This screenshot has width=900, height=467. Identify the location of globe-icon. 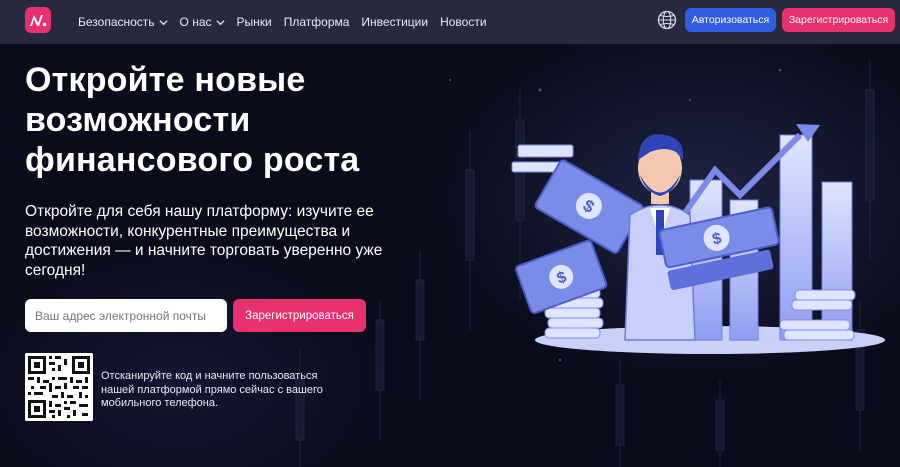
(667, 20).